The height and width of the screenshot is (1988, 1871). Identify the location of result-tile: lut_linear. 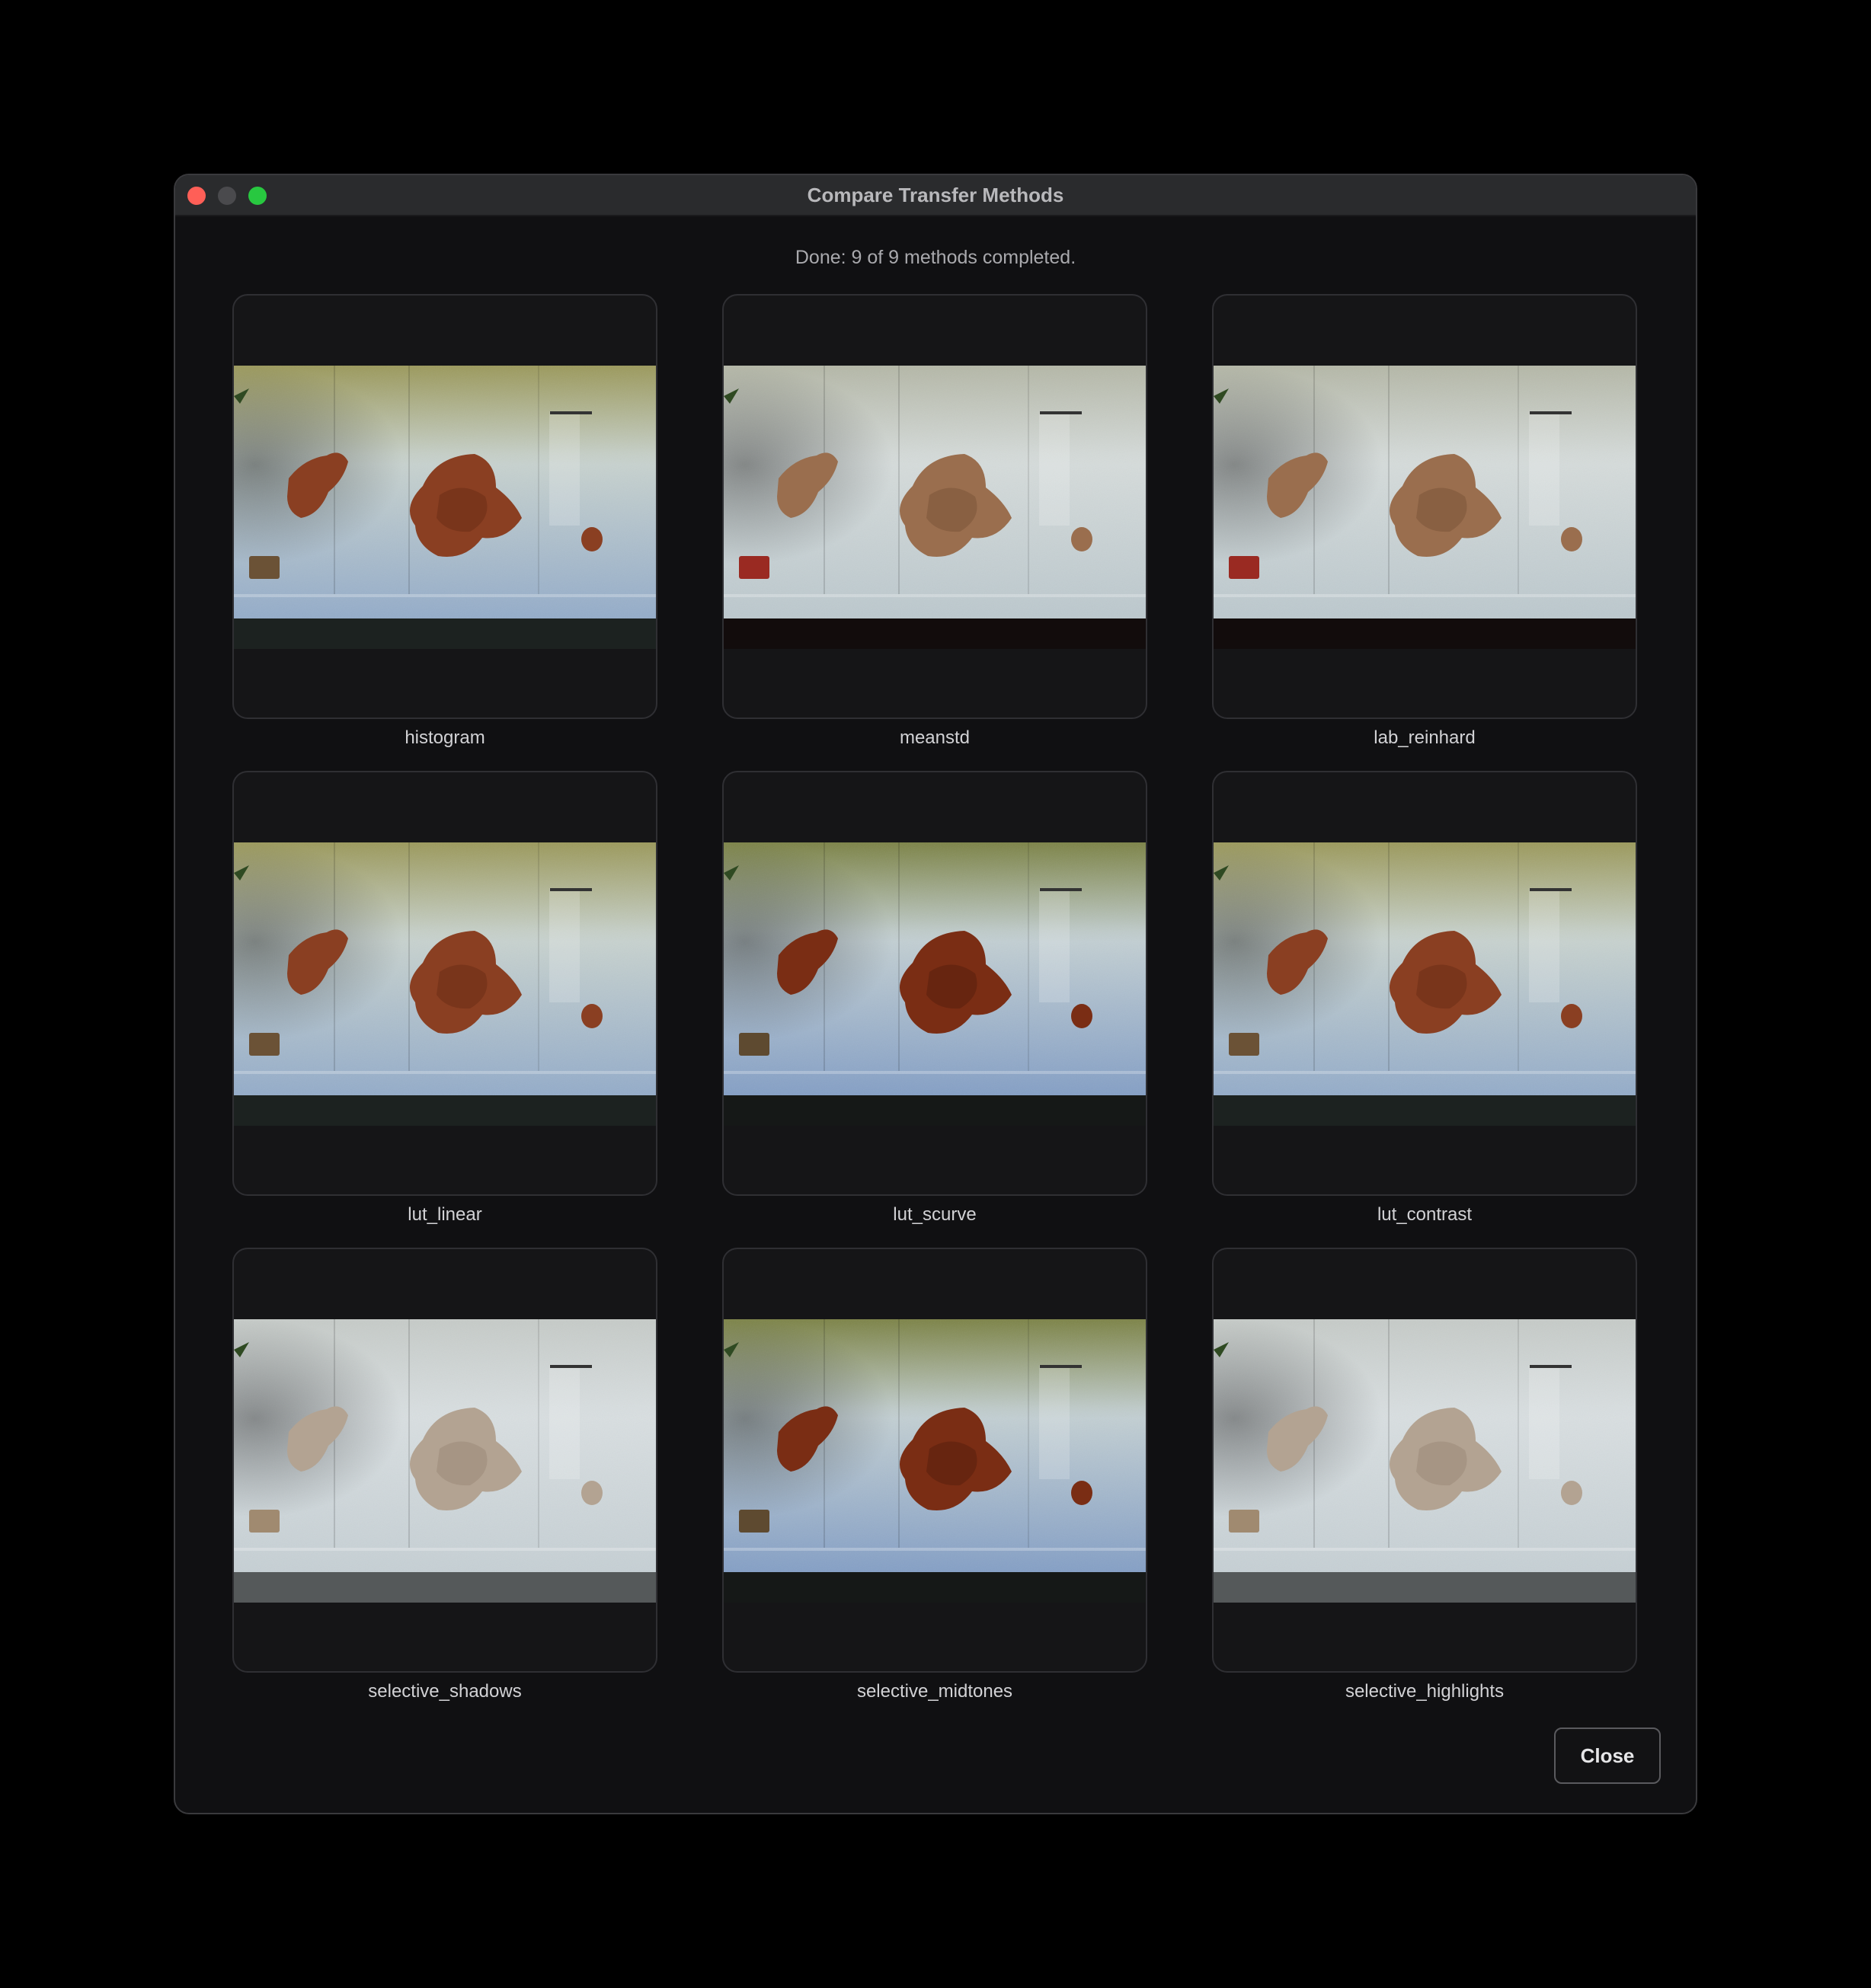
(444, 1000).